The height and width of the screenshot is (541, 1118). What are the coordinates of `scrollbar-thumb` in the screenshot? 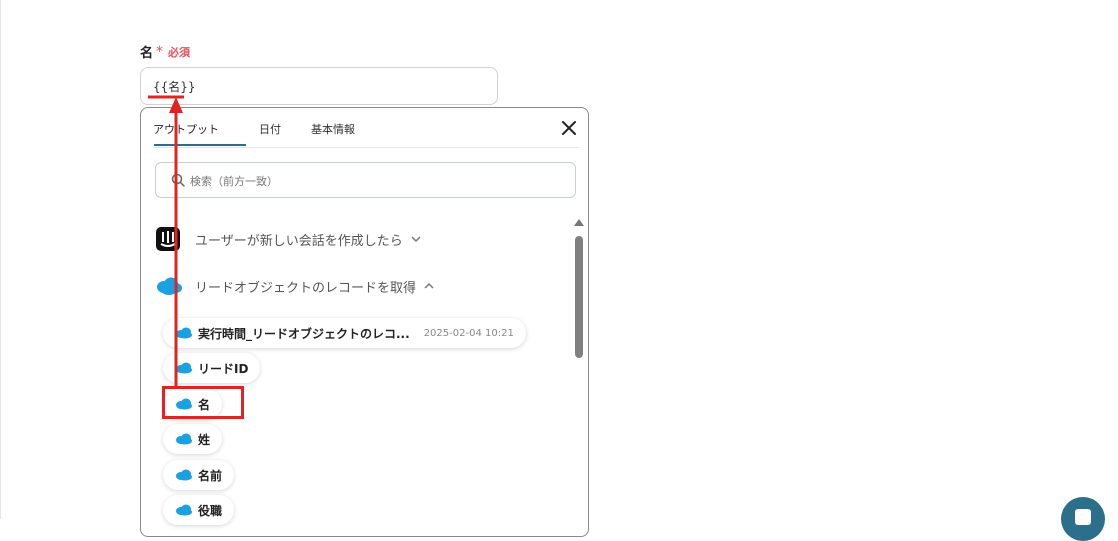 It's located at (579, 297).